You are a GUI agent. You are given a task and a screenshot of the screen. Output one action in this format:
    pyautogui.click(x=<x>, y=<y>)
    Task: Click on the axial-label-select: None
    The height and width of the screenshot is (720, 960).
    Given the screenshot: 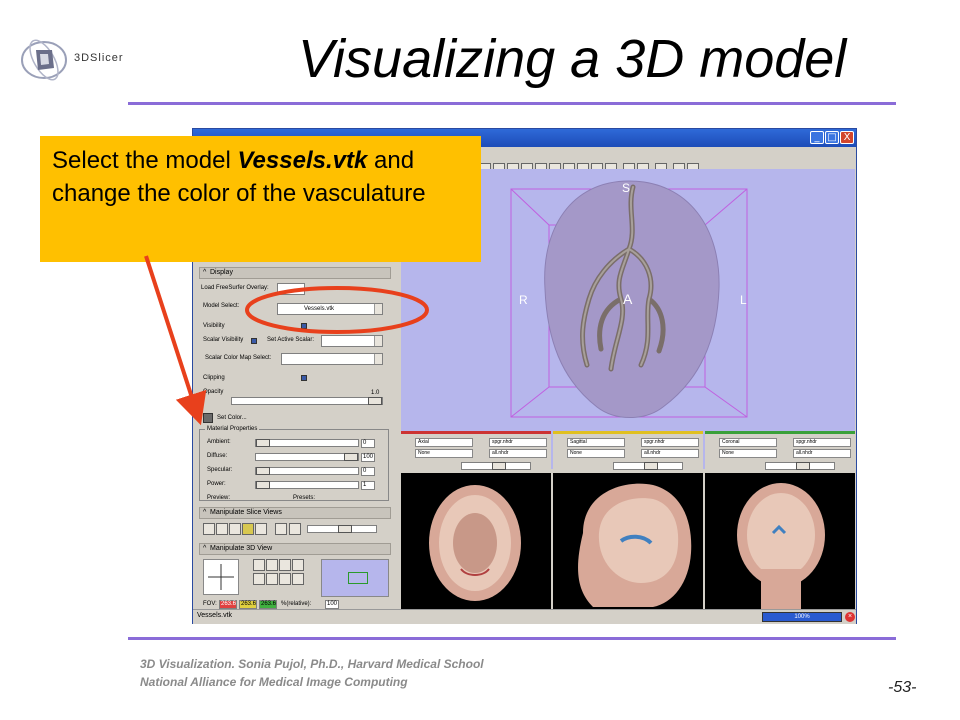 What is the action you would take?
    pyautogui.click(x=444, y=453)
    